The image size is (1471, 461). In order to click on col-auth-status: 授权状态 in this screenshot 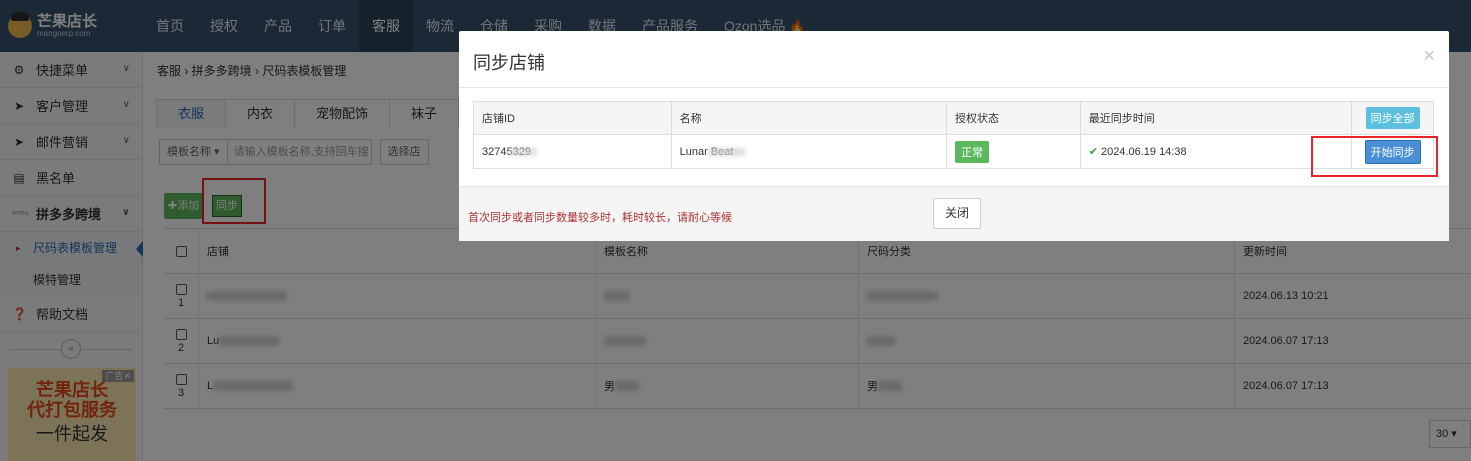, I will do `click(1014, 118)`.